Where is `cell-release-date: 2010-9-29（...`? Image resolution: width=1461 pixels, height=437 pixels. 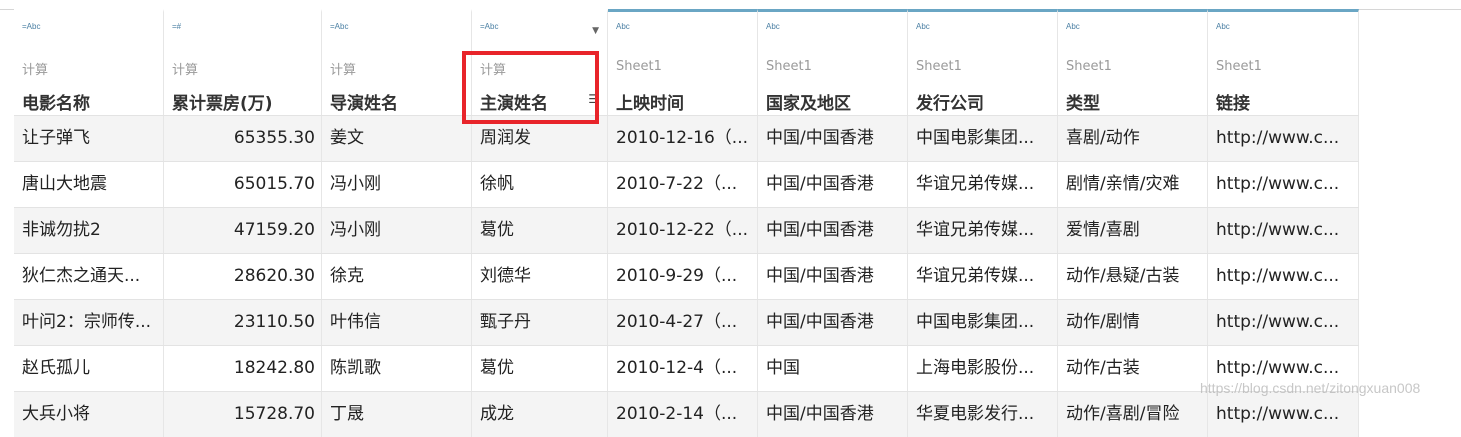 cell-release-date: 2010-9-29（... is located at coordinates (683, 276).